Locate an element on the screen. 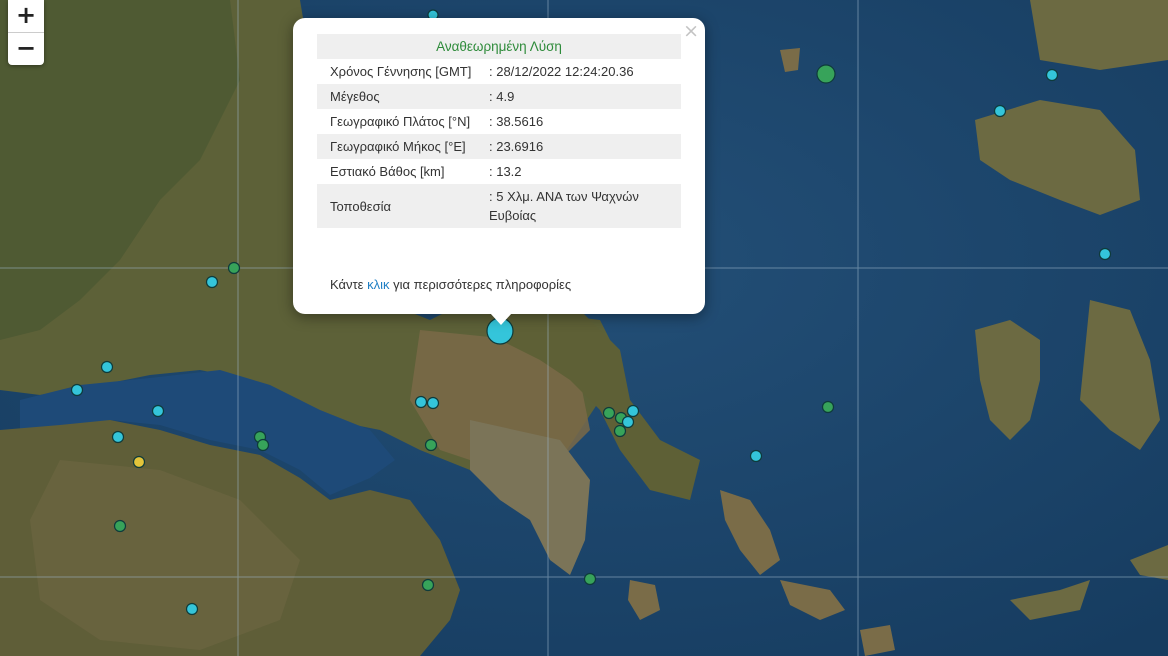  table-row: Μέγεθος : 4.9 is located at coordinates (499, 96).